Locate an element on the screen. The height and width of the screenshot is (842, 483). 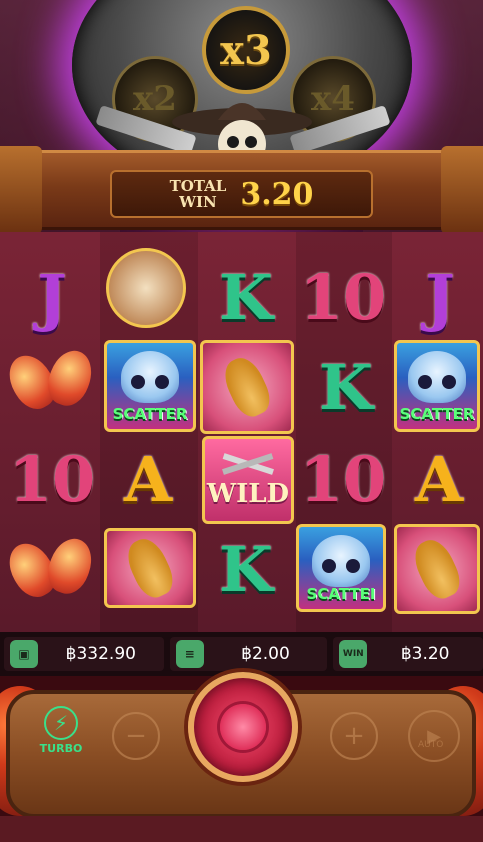
autoplay-button: ▶ is located at coordinates (434, 736).